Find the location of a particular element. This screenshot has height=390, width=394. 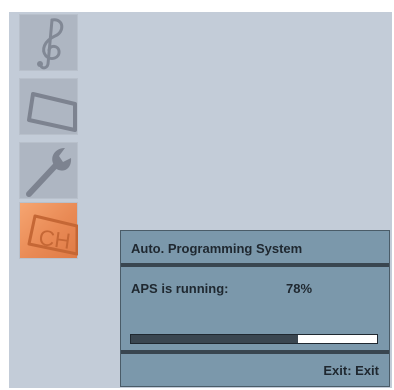

menu-item-picture is located at coordinates (48, 106).